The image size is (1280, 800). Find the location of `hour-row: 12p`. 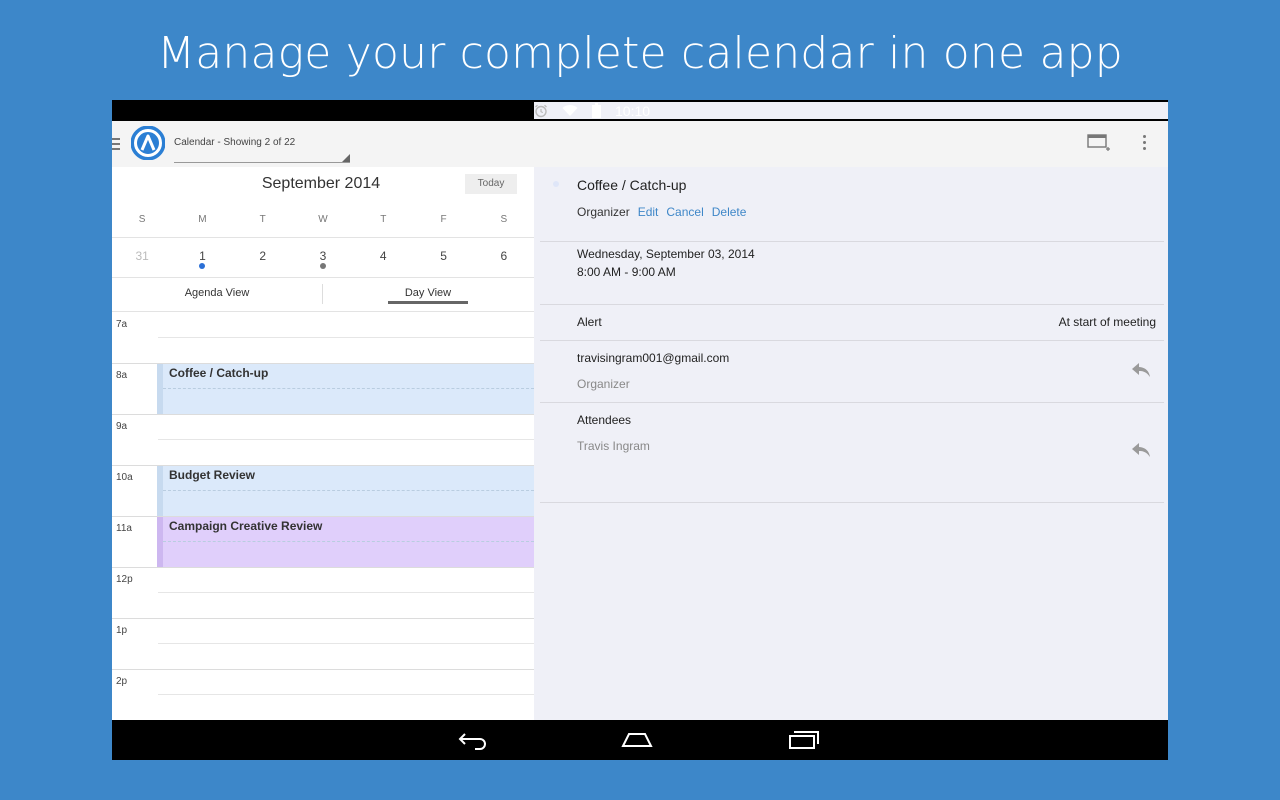

hour-row: 12p is located at coordinates (323, 593).